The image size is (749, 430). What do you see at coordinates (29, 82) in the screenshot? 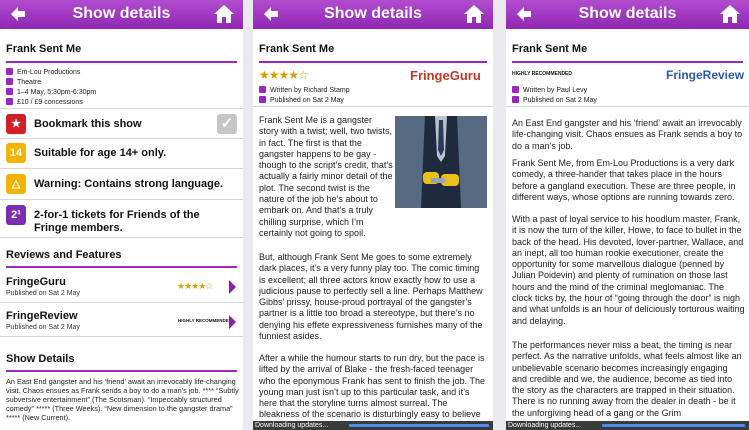
I see `meta-genre-text: Theatre` at bounding box center [29, 82].